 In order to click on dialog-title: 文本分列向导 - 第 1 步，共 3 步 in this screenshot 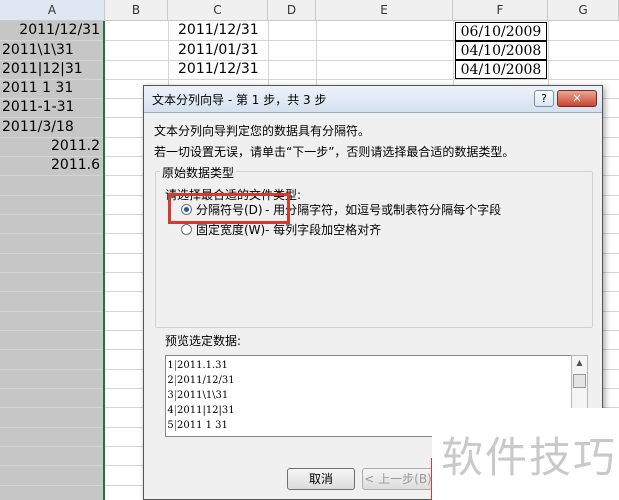, I will do `click(239, 100)`.